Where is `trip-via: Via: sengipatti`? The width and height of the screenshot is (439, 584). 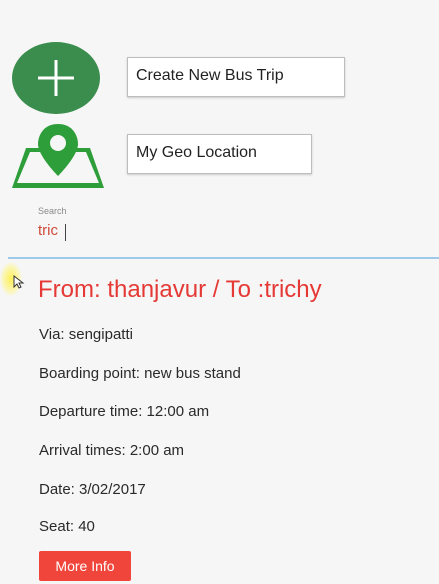 trip-via: Via: sengipatti is located at coordinates (86, 334).